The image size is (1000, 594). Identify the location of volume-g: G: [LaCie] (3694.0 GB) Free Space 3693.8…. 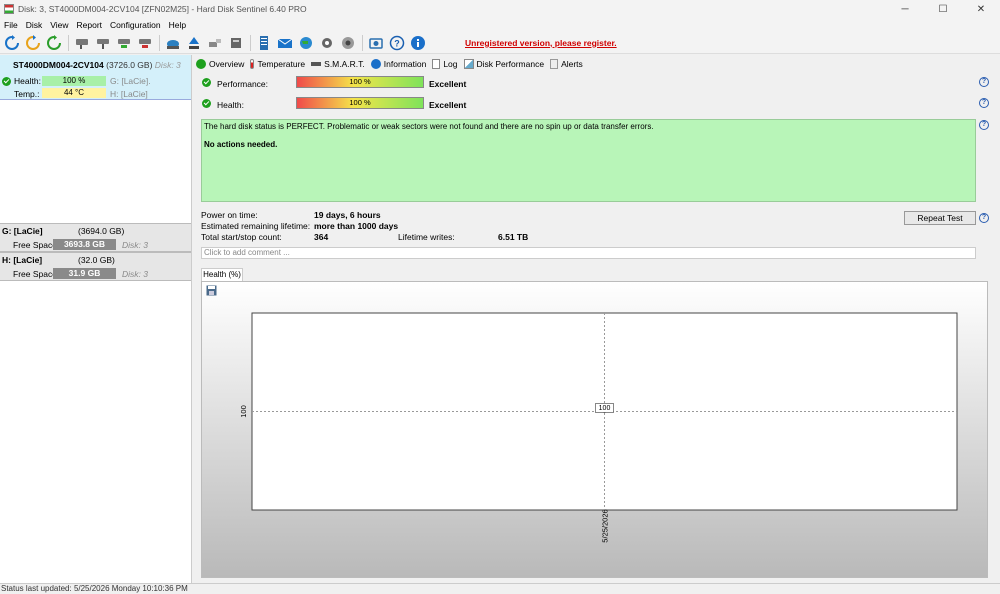
(95, 237).